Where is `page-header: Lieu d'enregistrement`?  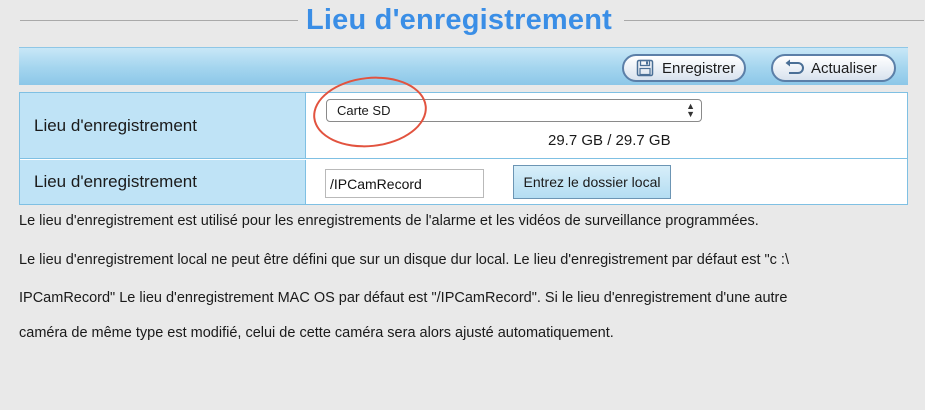 page-header: Lieu d'enregistrement is located at coordinates (462, 21).